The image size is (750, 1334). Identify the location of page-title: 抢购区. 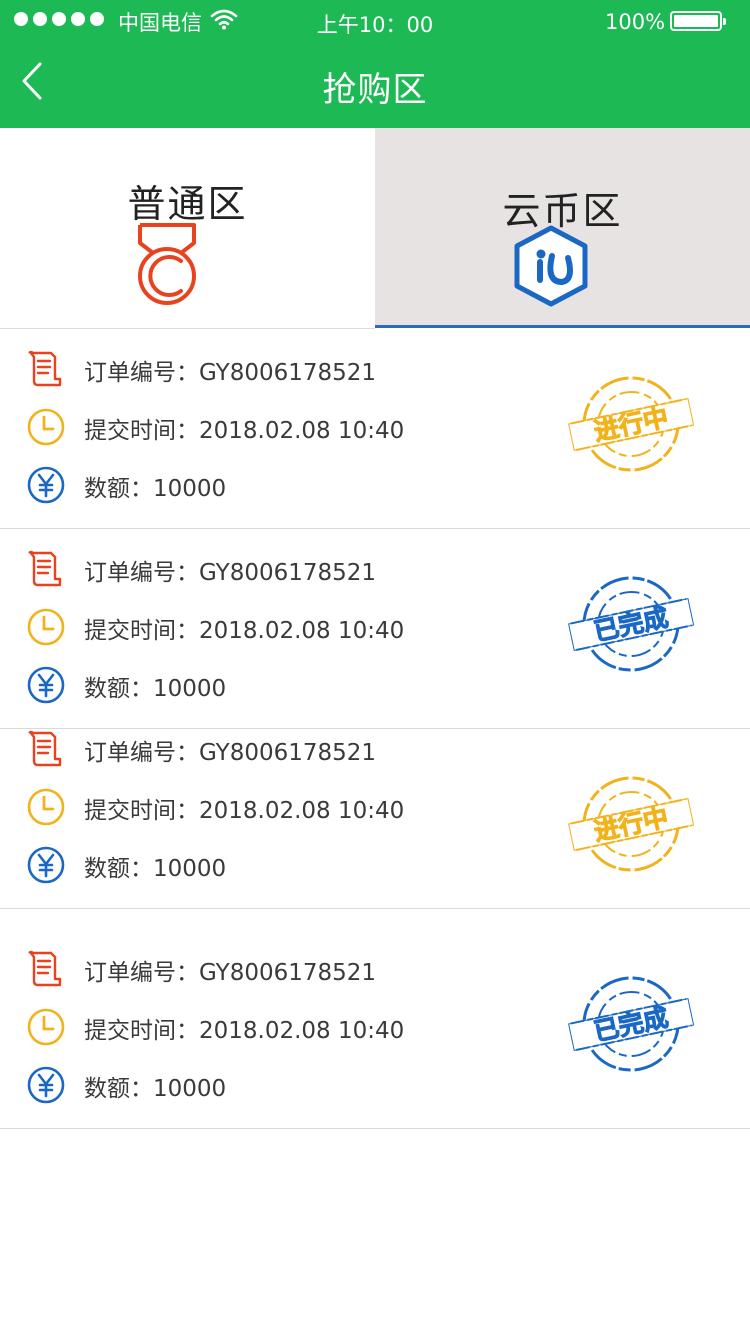
(375, 90).